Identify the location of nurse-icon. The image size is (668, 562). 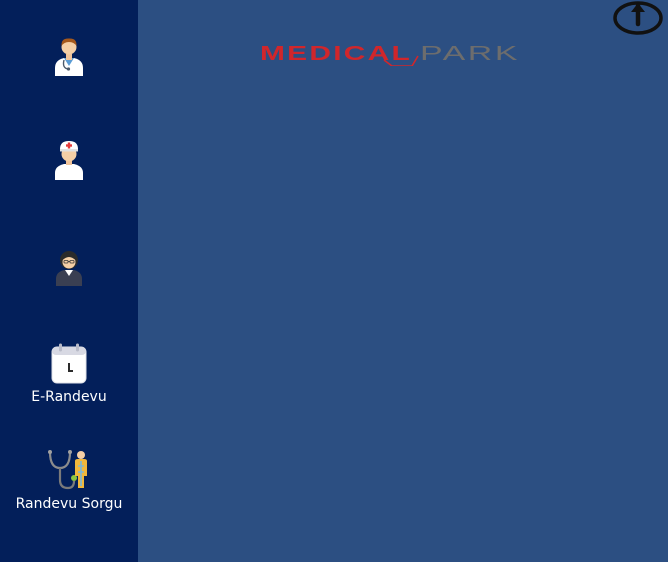
(69, 160).